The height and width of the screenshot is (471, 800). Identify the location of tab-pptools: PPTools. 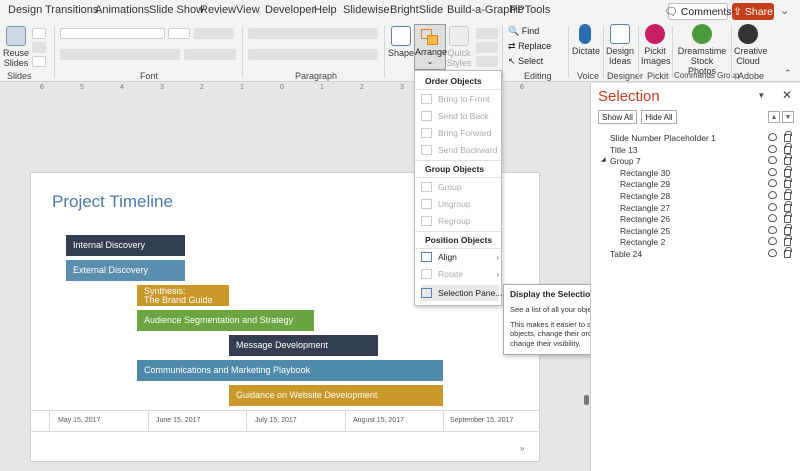
(530, 10).